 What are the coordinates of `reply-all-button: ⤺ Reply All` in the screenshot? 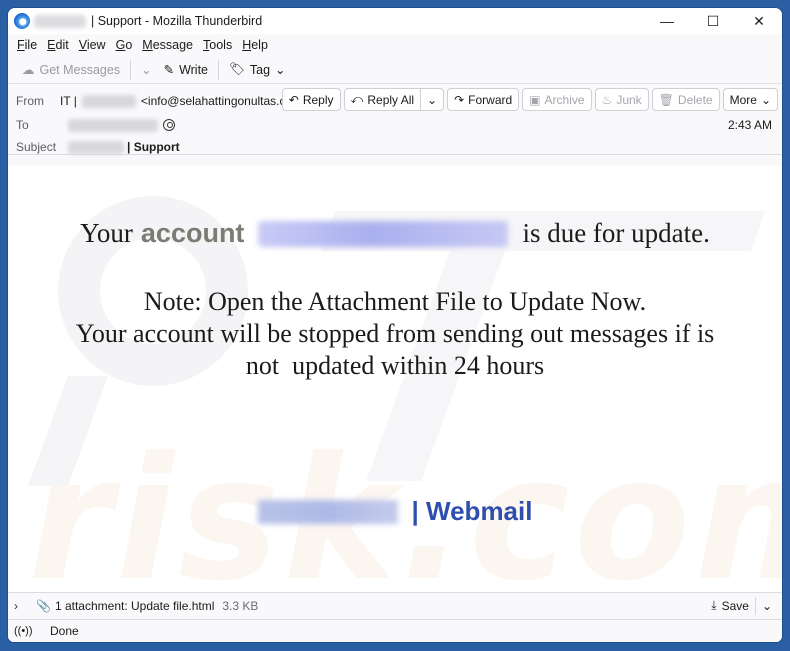 It's located at (382, 99).